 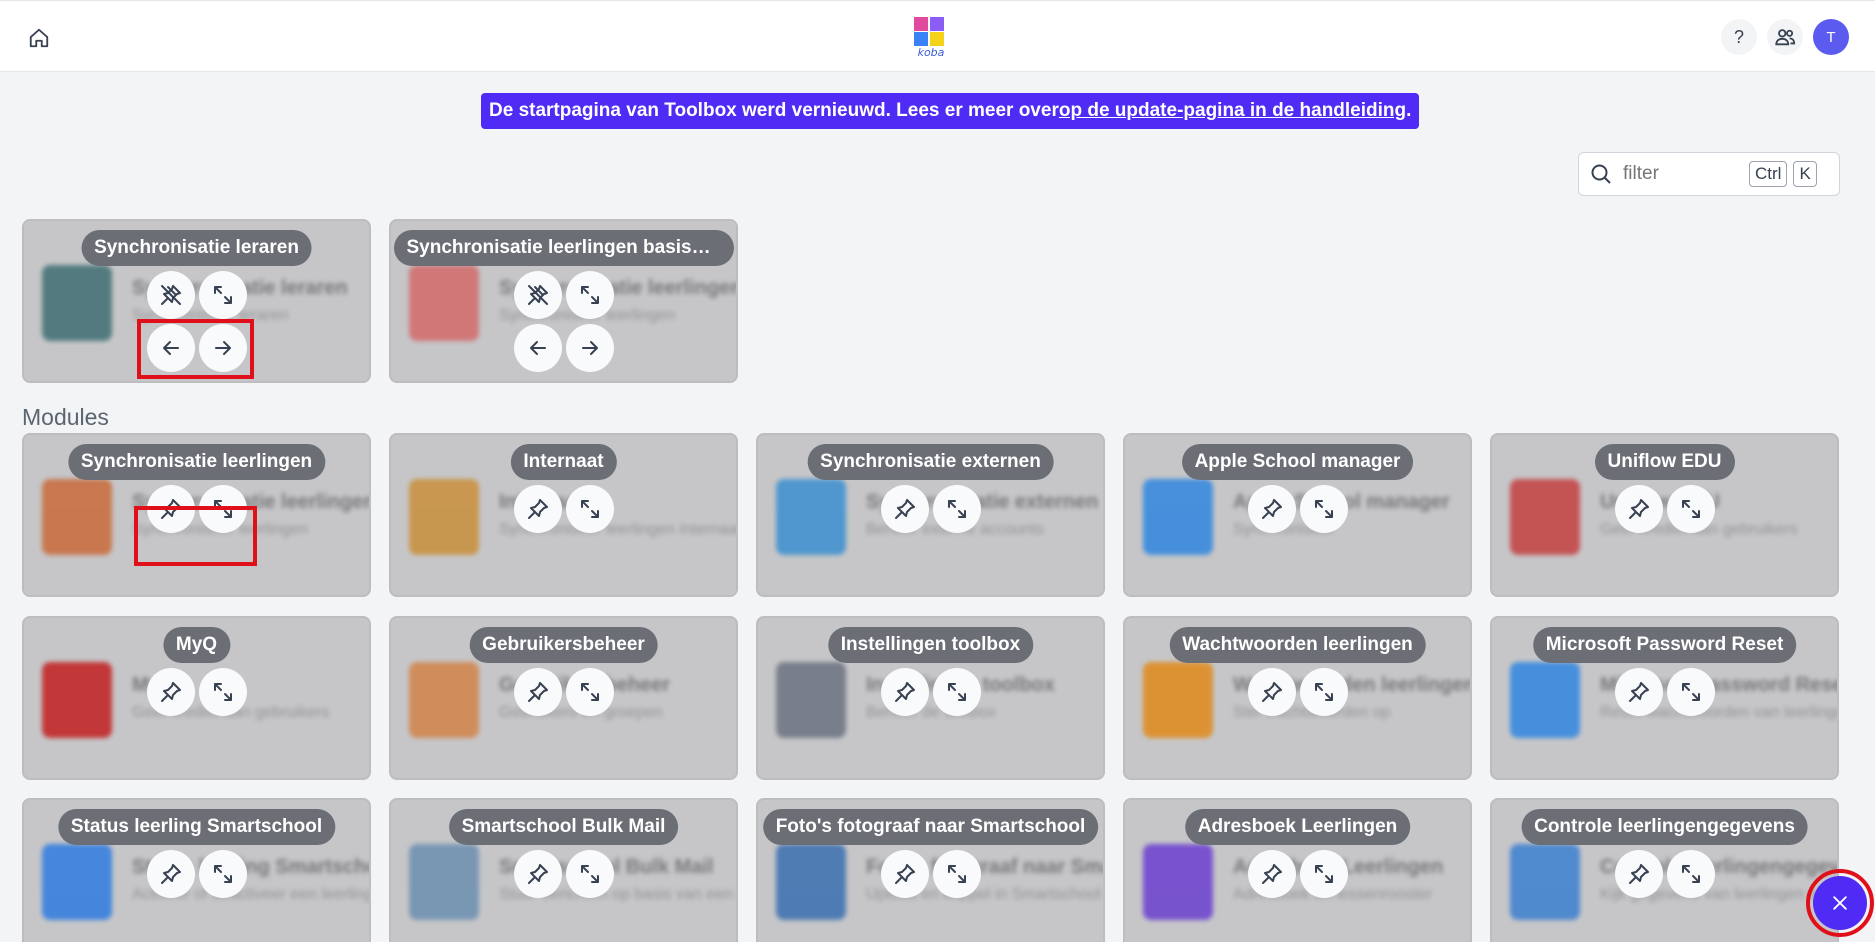 I want to click on close-edit-button, so click(x=1840, y=903).